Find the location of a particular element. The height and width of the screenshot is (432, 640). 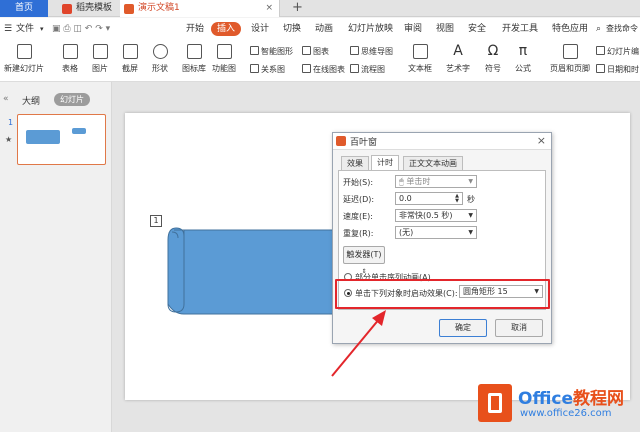

tab-template-label: 稻壳模板 is located at coordinates (94, 8).